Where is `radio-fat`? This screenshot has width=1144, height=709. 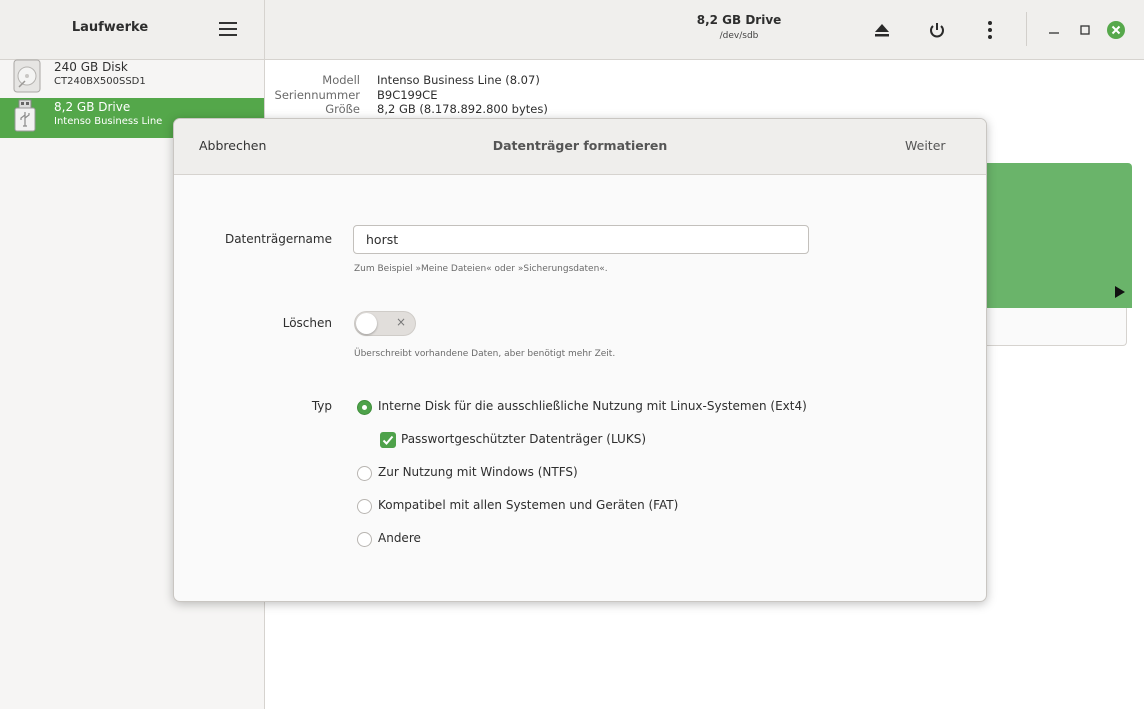
radio-fat is located at coordinates (364, 506).